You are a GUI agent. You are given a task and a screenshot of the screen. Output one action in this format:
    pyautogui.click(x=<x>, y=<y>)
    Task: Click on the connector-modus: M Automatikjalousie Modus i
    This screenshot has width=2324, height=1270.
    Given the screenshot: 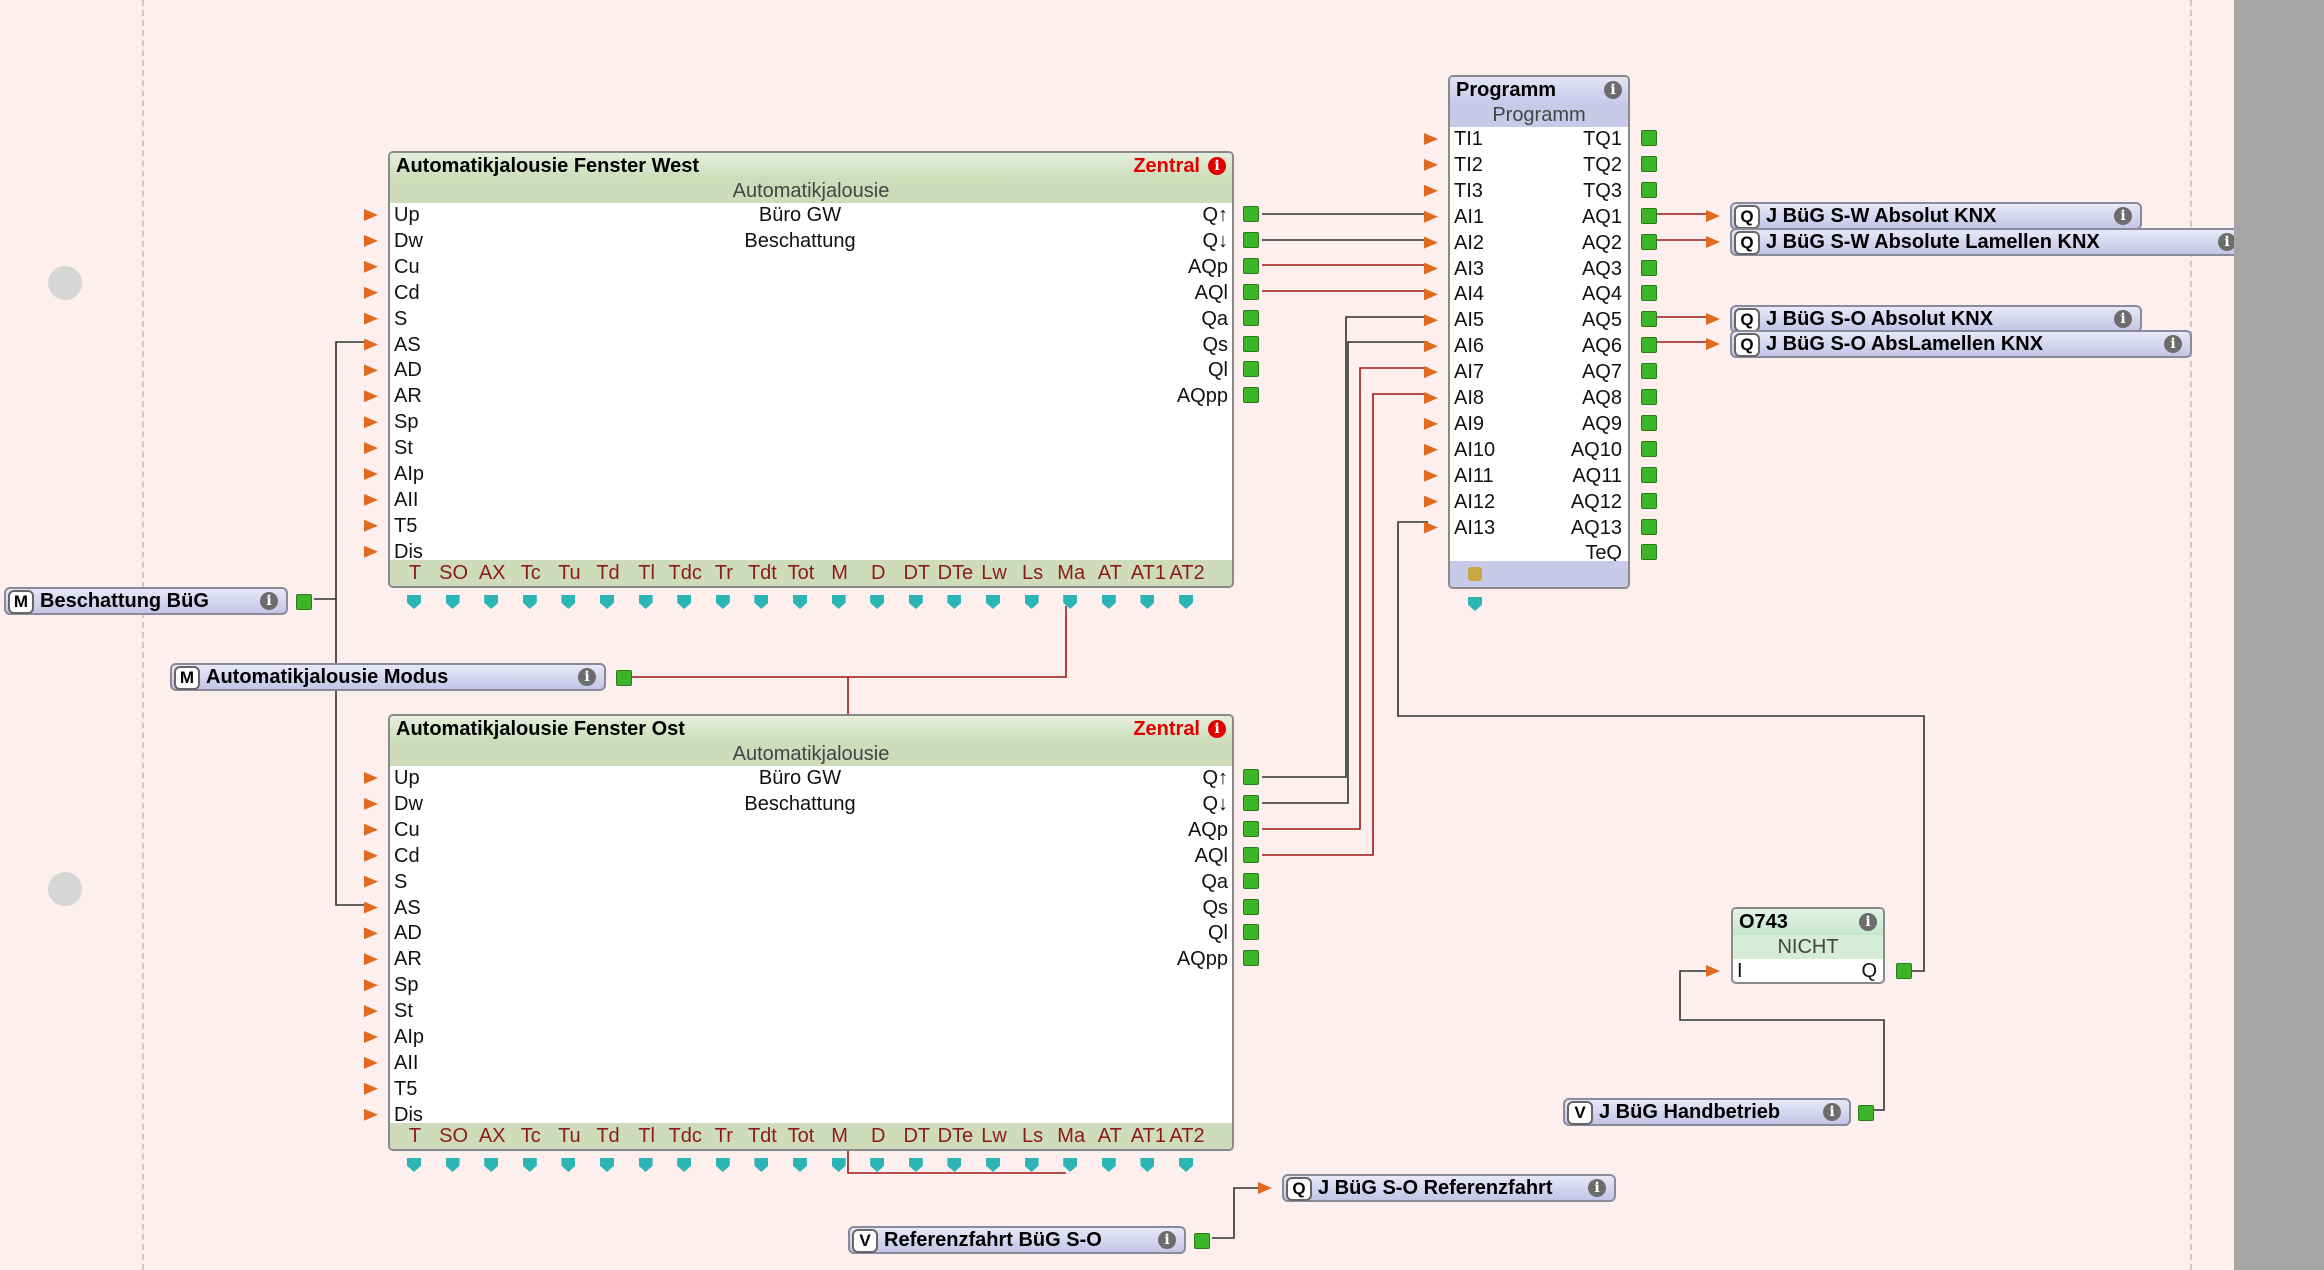 What is the action you would take?
    pyautogui.click(x=388, y=677)
    